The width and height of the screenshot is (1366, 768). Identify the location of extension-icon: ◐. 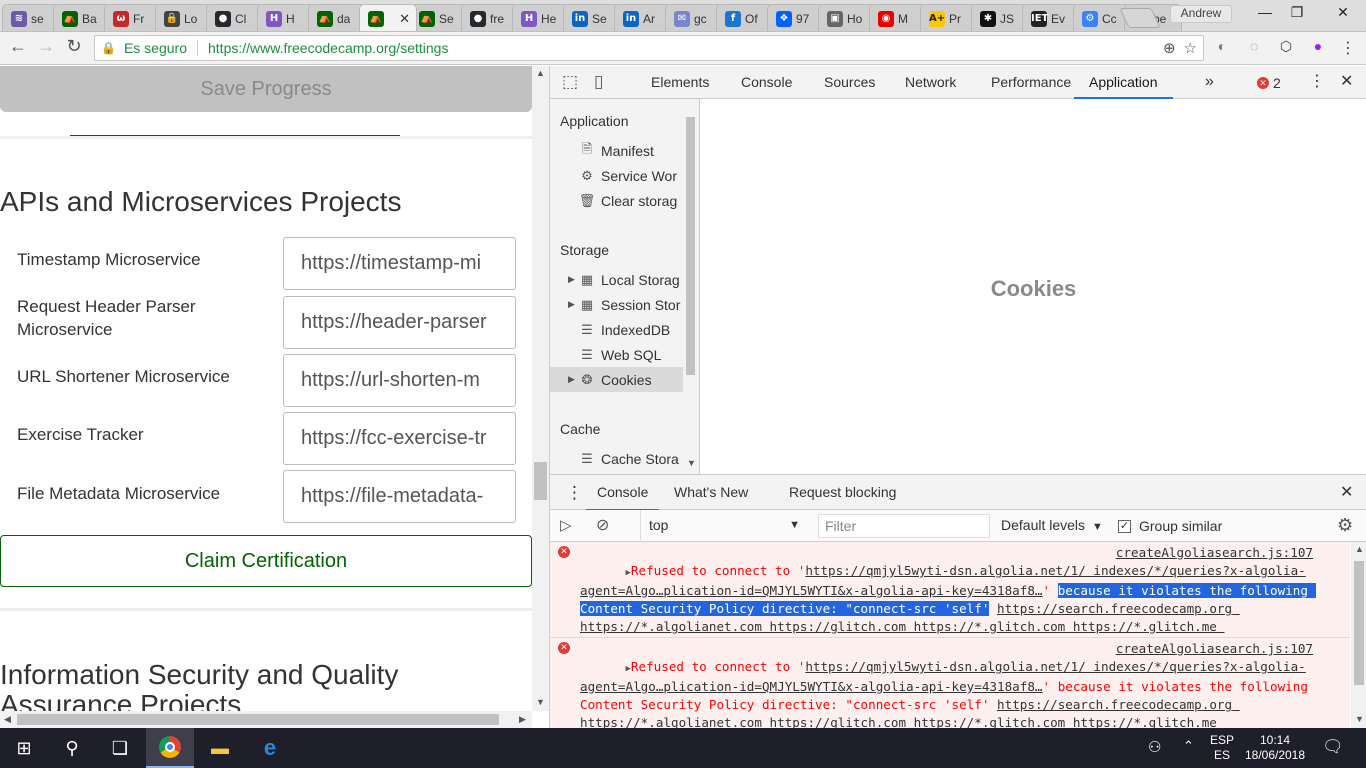
(1222, 48).